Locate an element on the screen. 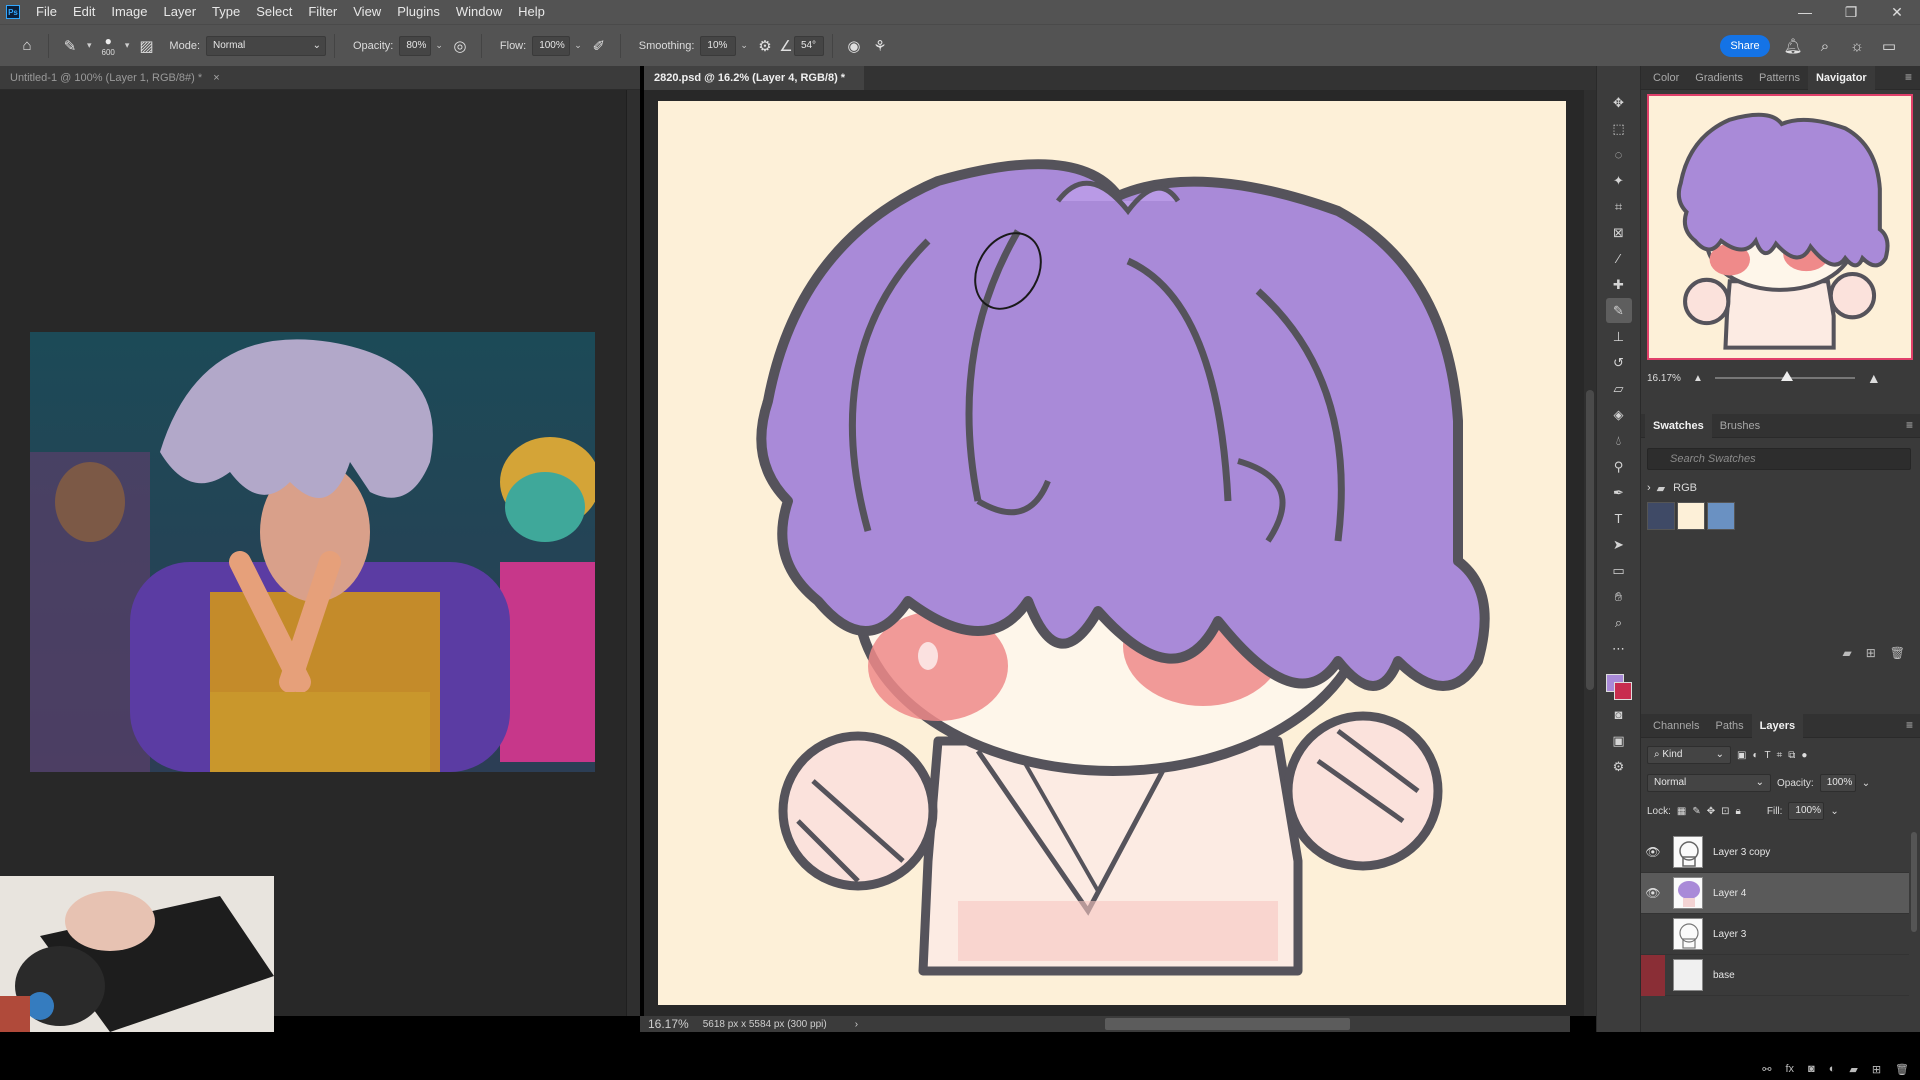  tab-brushes: Brushes is located at coordinates (1740, 426).